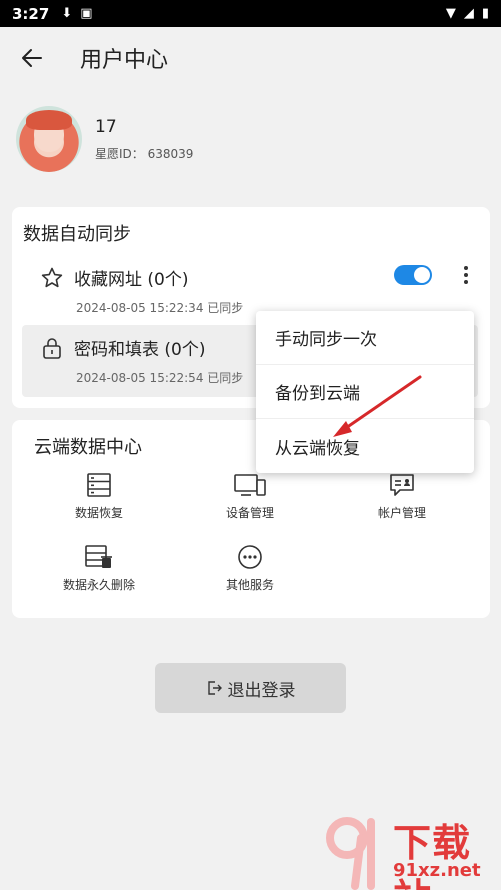  What do you see at coordinates (413, 275) in the screenshot?
I see `bookmarks-sync-toggle` at bounding box center [413, 275].